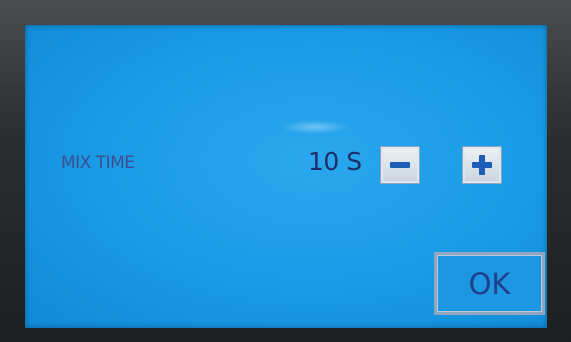 The image size is (571, 342). I want to click on increase-button, so click(482, 165).